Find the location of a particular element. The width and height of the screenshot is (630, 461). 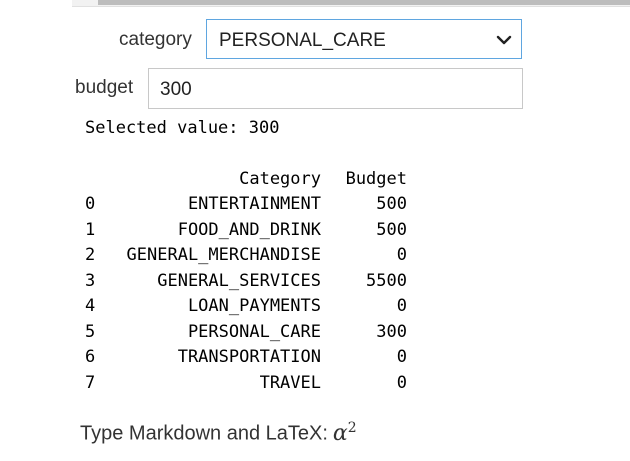

category-dropdown: PERSONAL_CARE is located at coordinates (364, 39).